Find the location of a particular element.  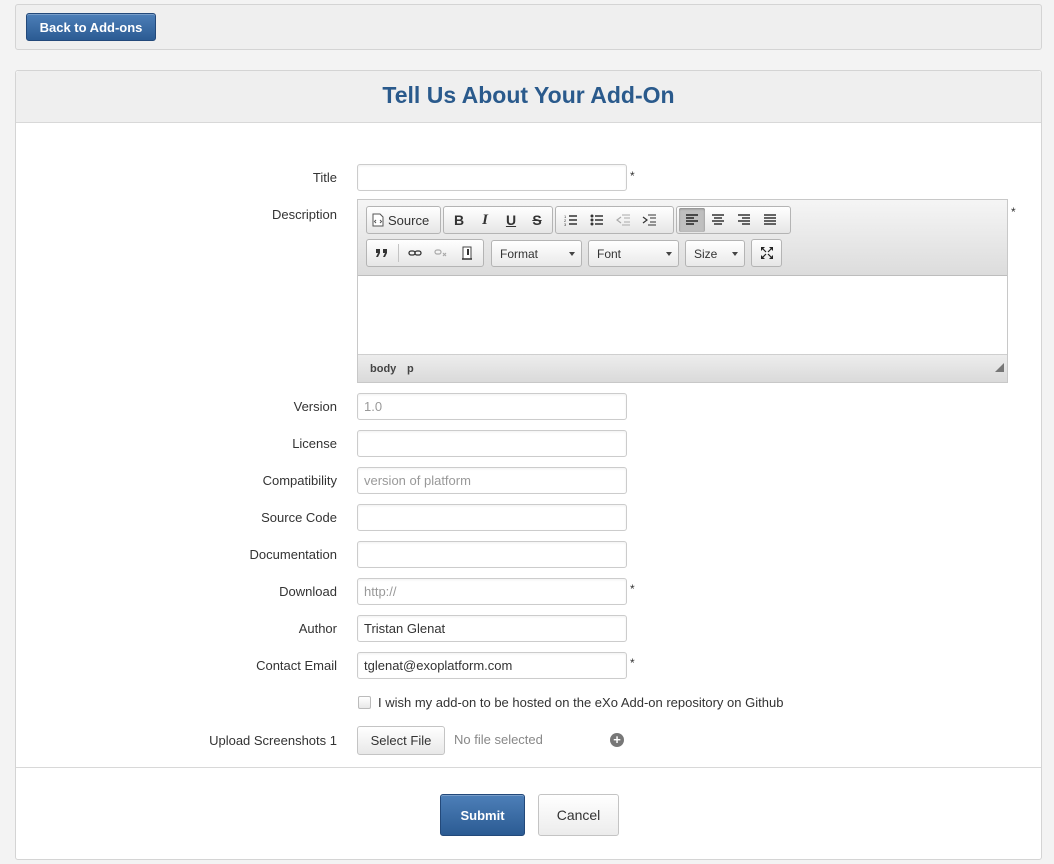

justify-button is located at coordinates (770, 220).